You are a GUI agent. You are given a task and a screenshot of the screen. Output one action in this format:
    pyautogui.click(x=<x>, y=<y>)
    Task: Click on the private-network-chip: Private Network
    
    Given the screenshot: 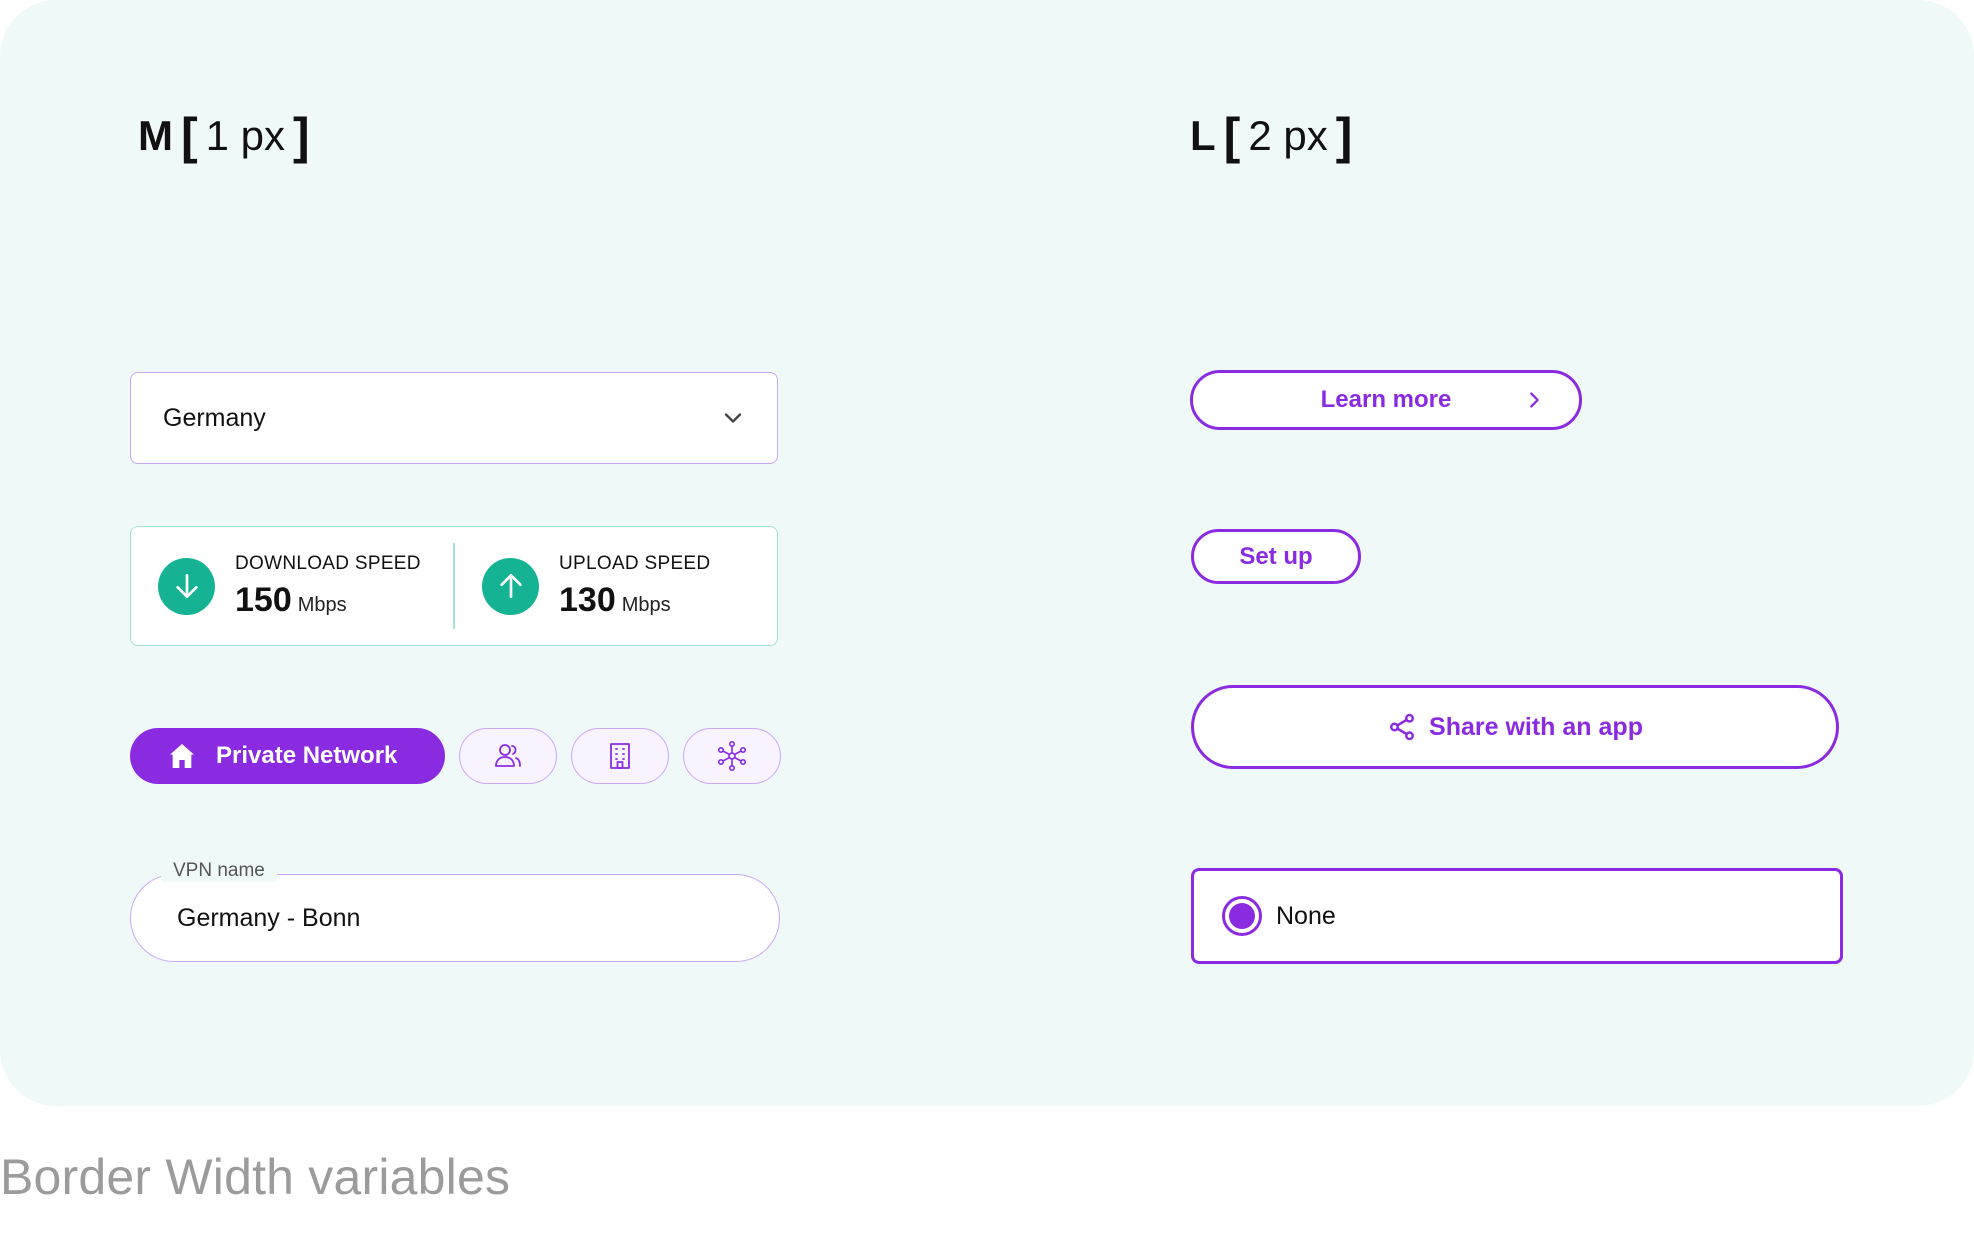 What is the action you would take?
    pyautogui.click(x=287, y=756)
    